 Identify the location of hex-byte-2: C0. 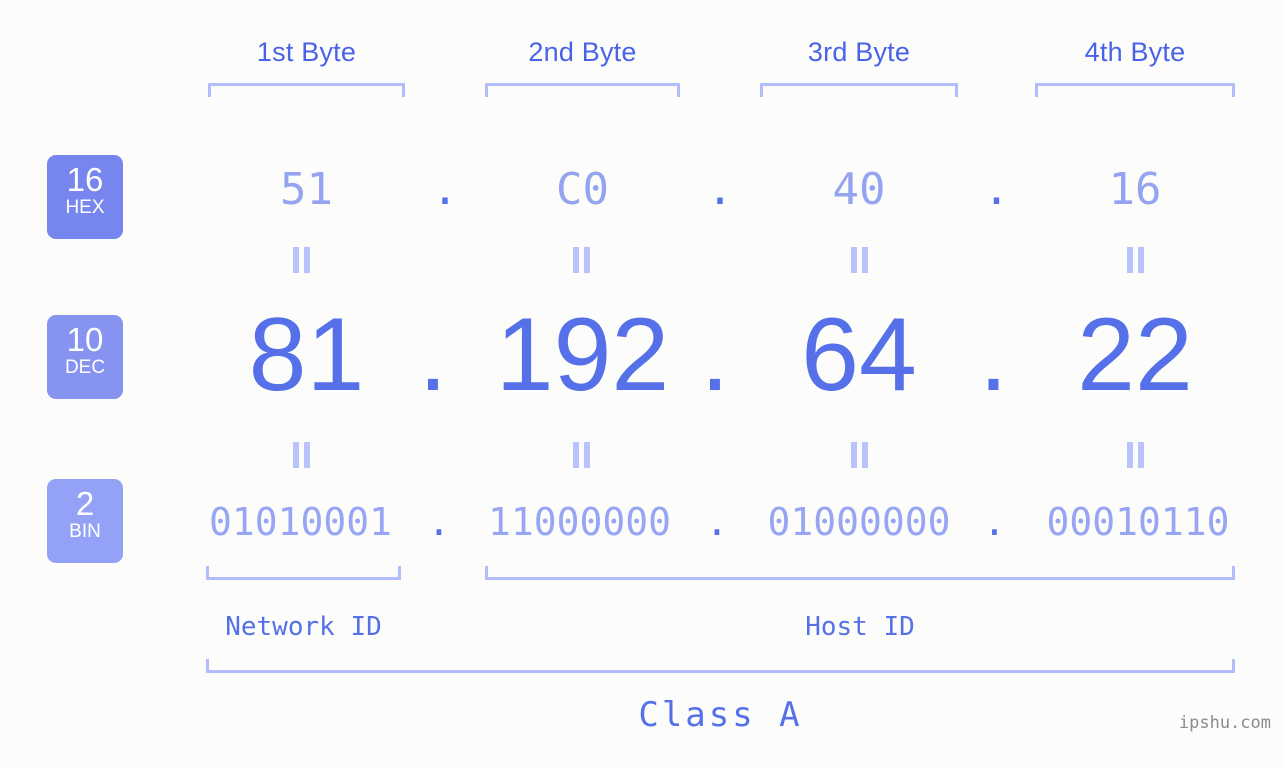
(582, 189).